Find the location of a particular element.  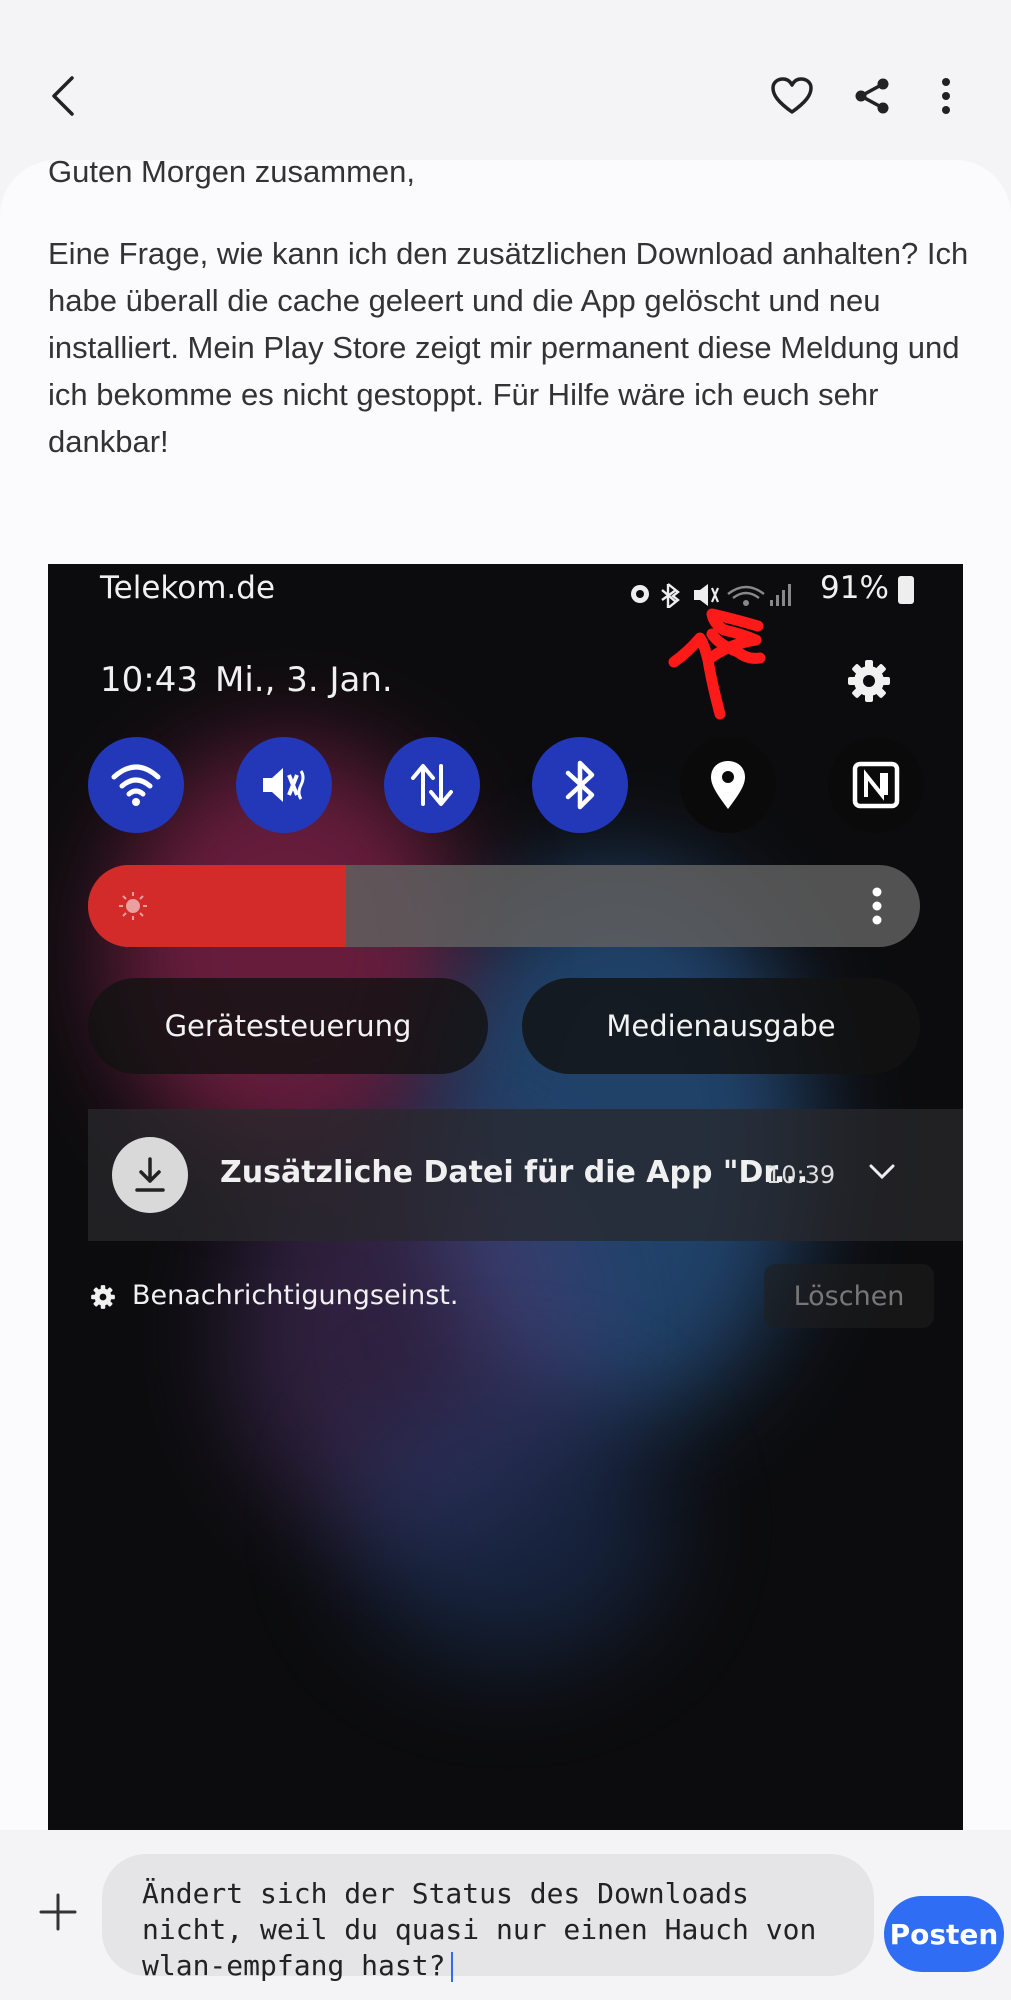

battery-percent: 91% is located at coordinates (854, 588).